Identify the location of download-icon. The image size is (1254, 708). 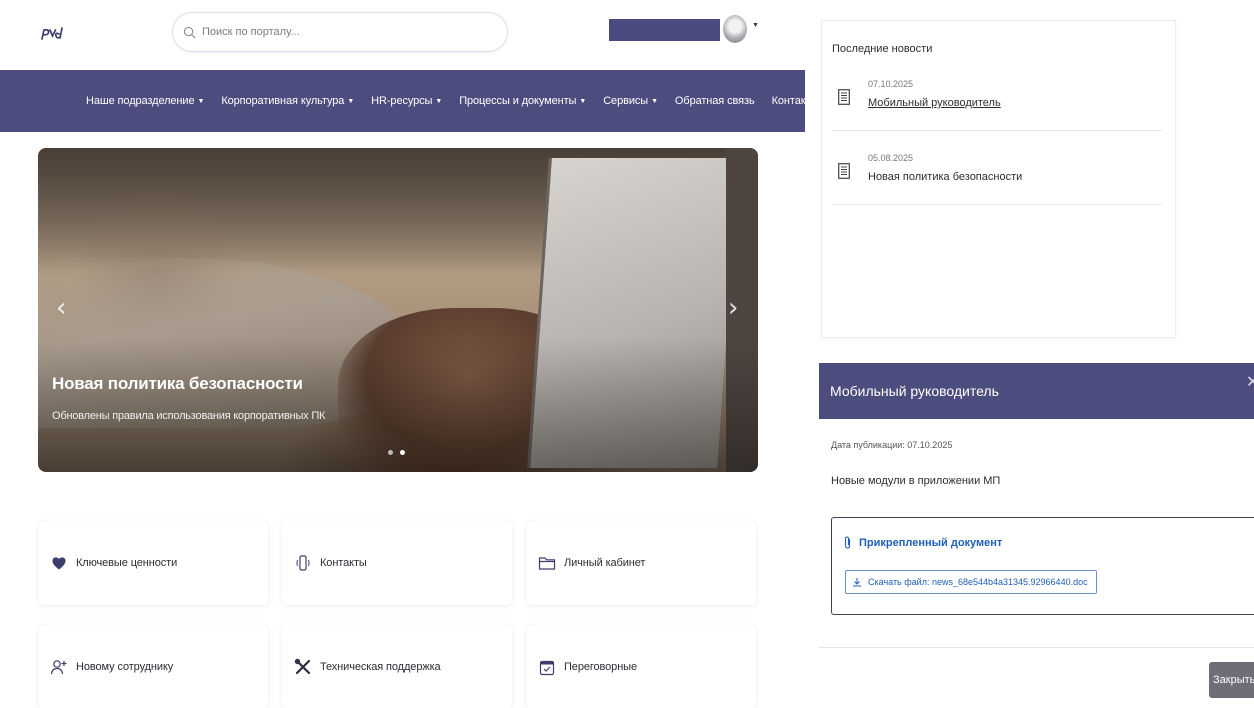
(857, 582).